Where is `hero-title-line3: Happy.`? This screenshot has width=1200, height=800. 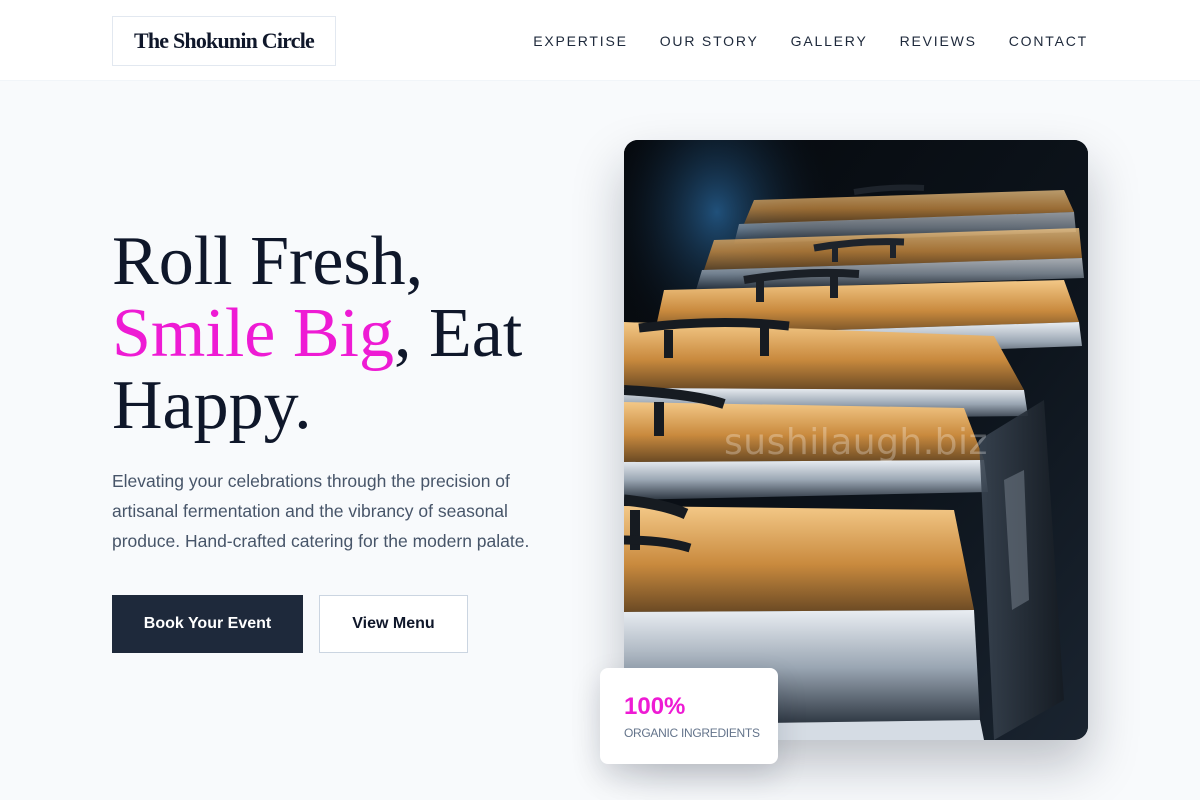 hero-title-line3: Happy. is located at coordinates (212, 405).